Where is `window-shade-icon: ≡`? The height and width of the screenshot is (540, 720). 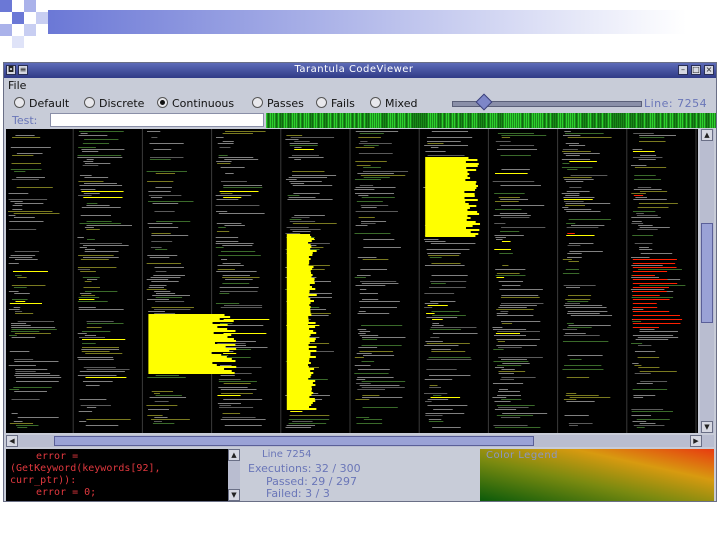
window-shade-icon: ≡ is located at coordinates (23, 70).